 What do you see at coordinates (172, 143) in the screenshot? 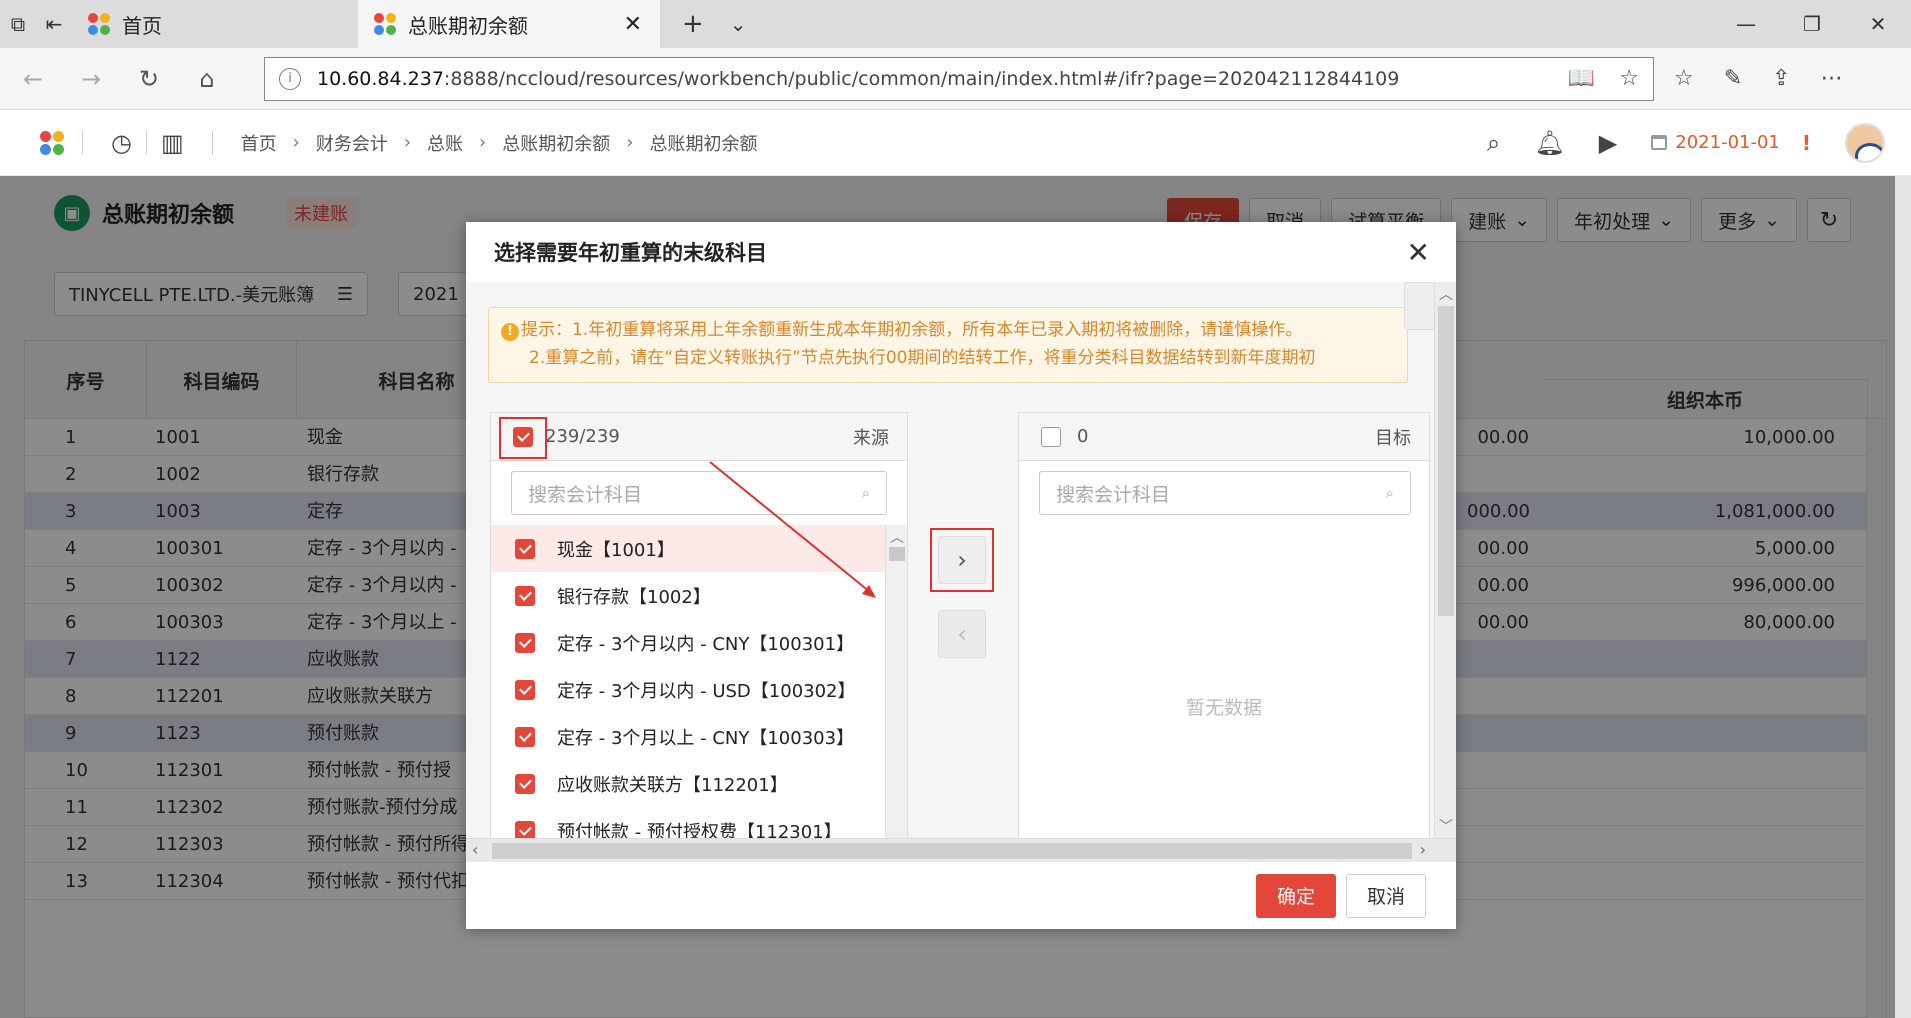
I see `building-icon: ▥` at bounding box center [172, 143].